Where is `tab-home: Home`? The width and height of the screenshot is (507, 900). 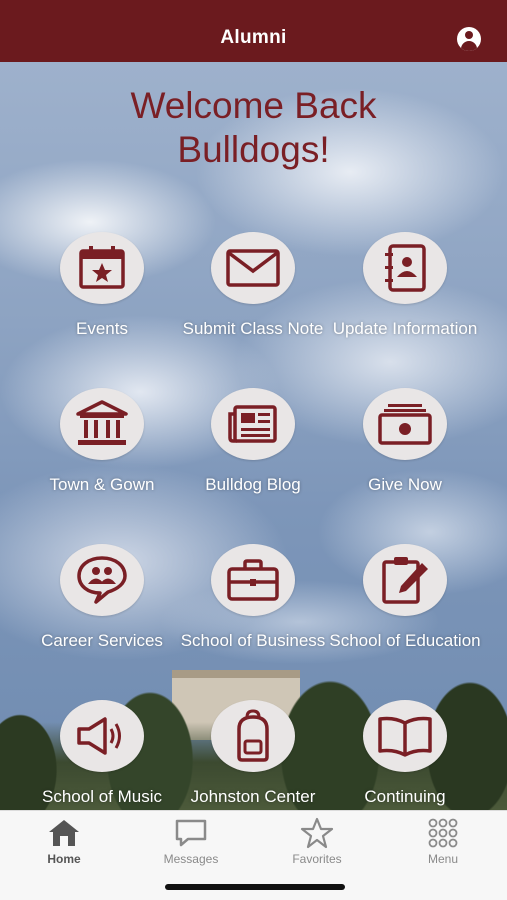 tab-home: Home is located at coordinates (64, 841).